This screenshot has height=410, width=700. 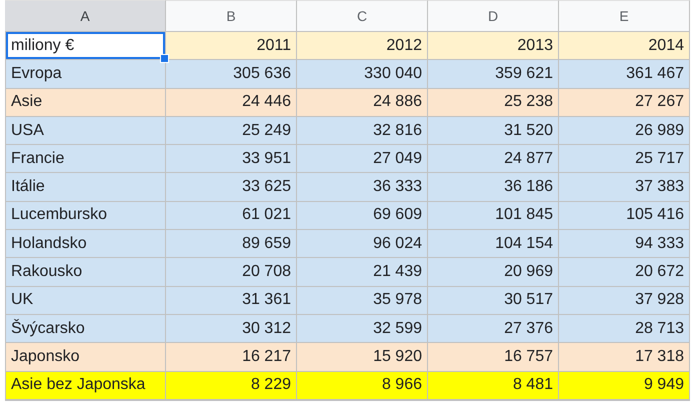 I want to click on table-cell: 35 978, so click(x=362, y=300).